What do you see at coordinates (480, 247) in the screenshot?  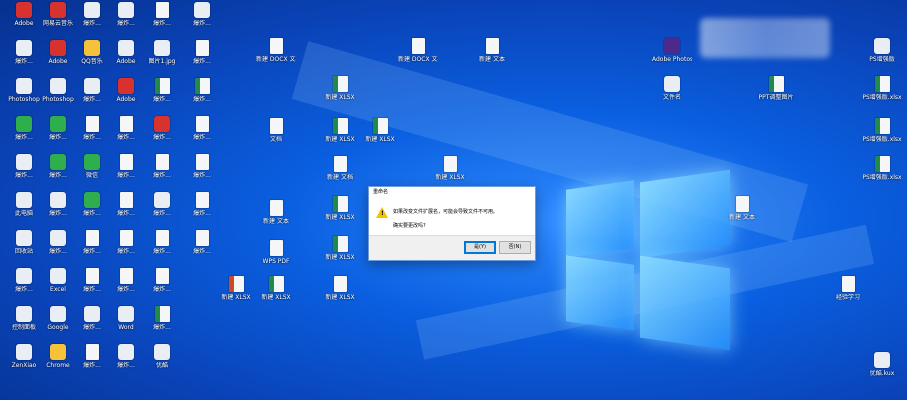 I see `yes-button: 是(Y)` at bounding box center [480, 247].